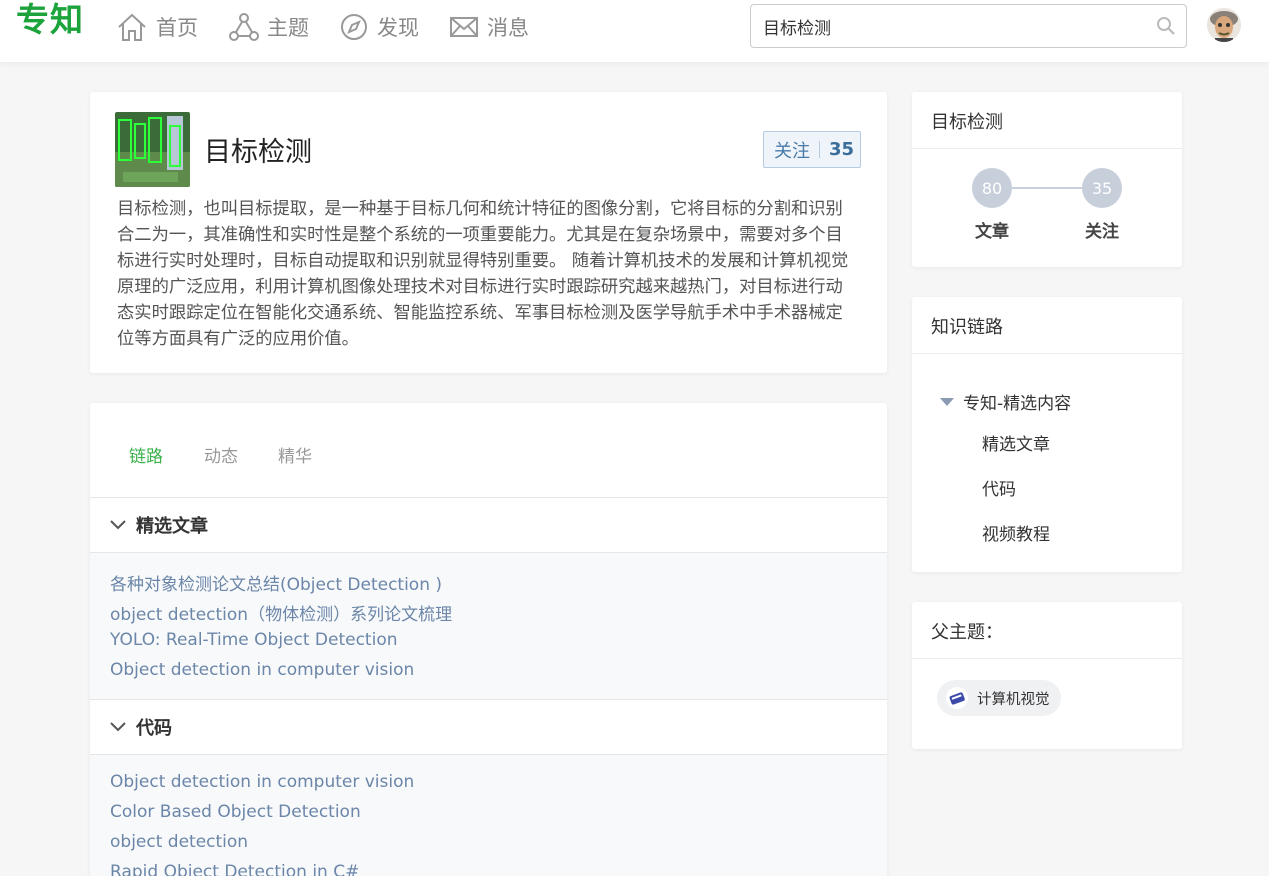 This screenshot has width=1269, height=876. I want to click on nav-messages: 消息, so click(489, 27).